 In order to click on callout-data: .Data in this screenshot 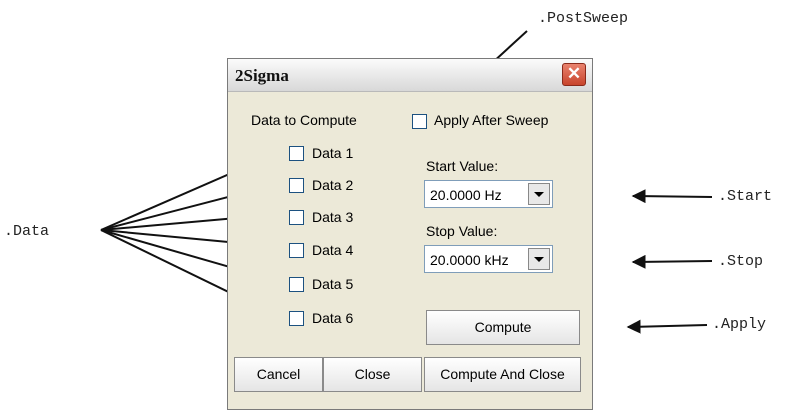, I will do `click(27, 231)`.